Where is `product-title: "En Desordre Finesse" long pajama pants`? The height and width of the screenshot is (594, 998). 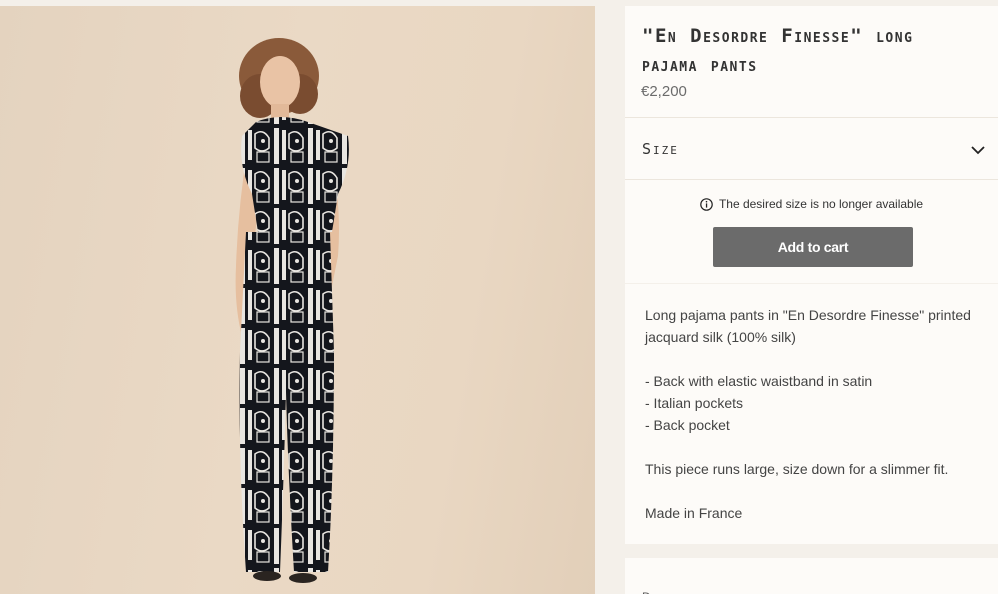
product-title: "En Desordre Finesse" long pajama pants is located at coordinates (778, 50).